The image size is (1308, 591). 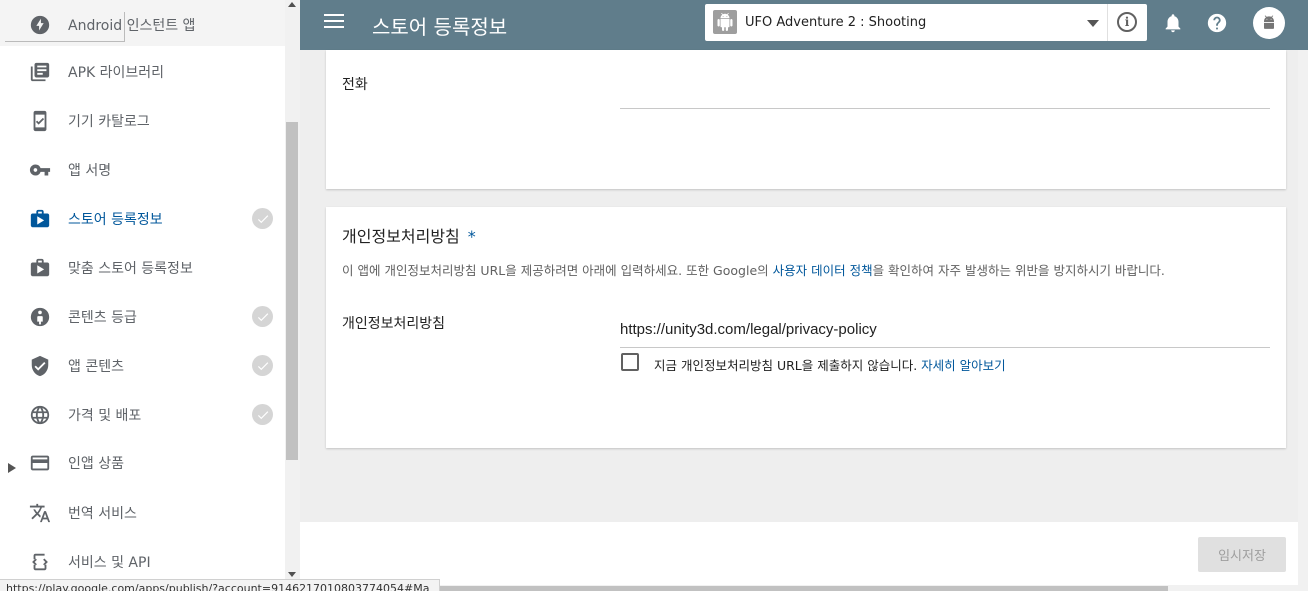 What do you see at coordinates (401, 236) in the screenshot?
I see `privacy-title-text: 개인정보처리방침` at bounding box center [401, 236].